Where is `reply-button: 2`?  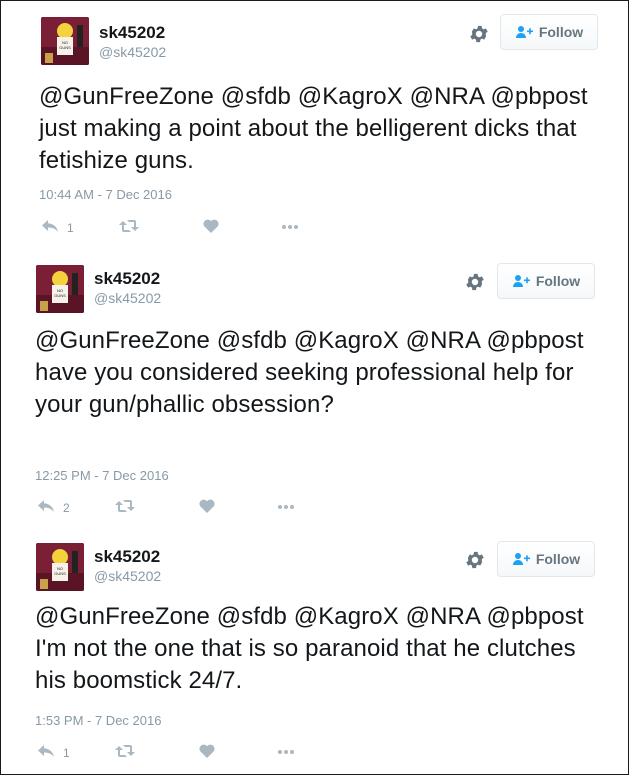
reply-button: 2 is located at coordinates (53, 507).